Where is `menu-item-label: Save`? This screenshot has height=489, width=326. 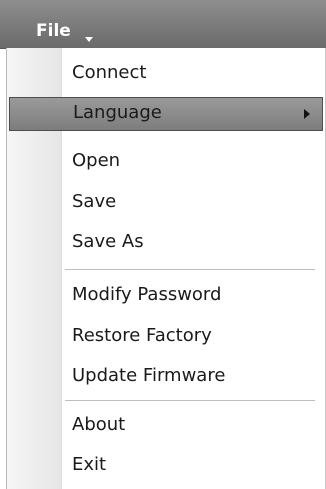
menu-item-label: Save is located at coordinates (94, 201).